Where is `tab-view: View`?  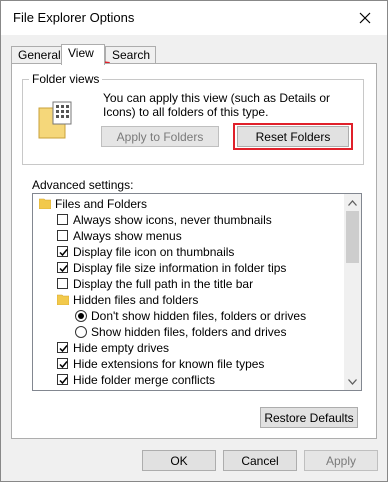 tab-view: View is located at coordinates (83, 54).